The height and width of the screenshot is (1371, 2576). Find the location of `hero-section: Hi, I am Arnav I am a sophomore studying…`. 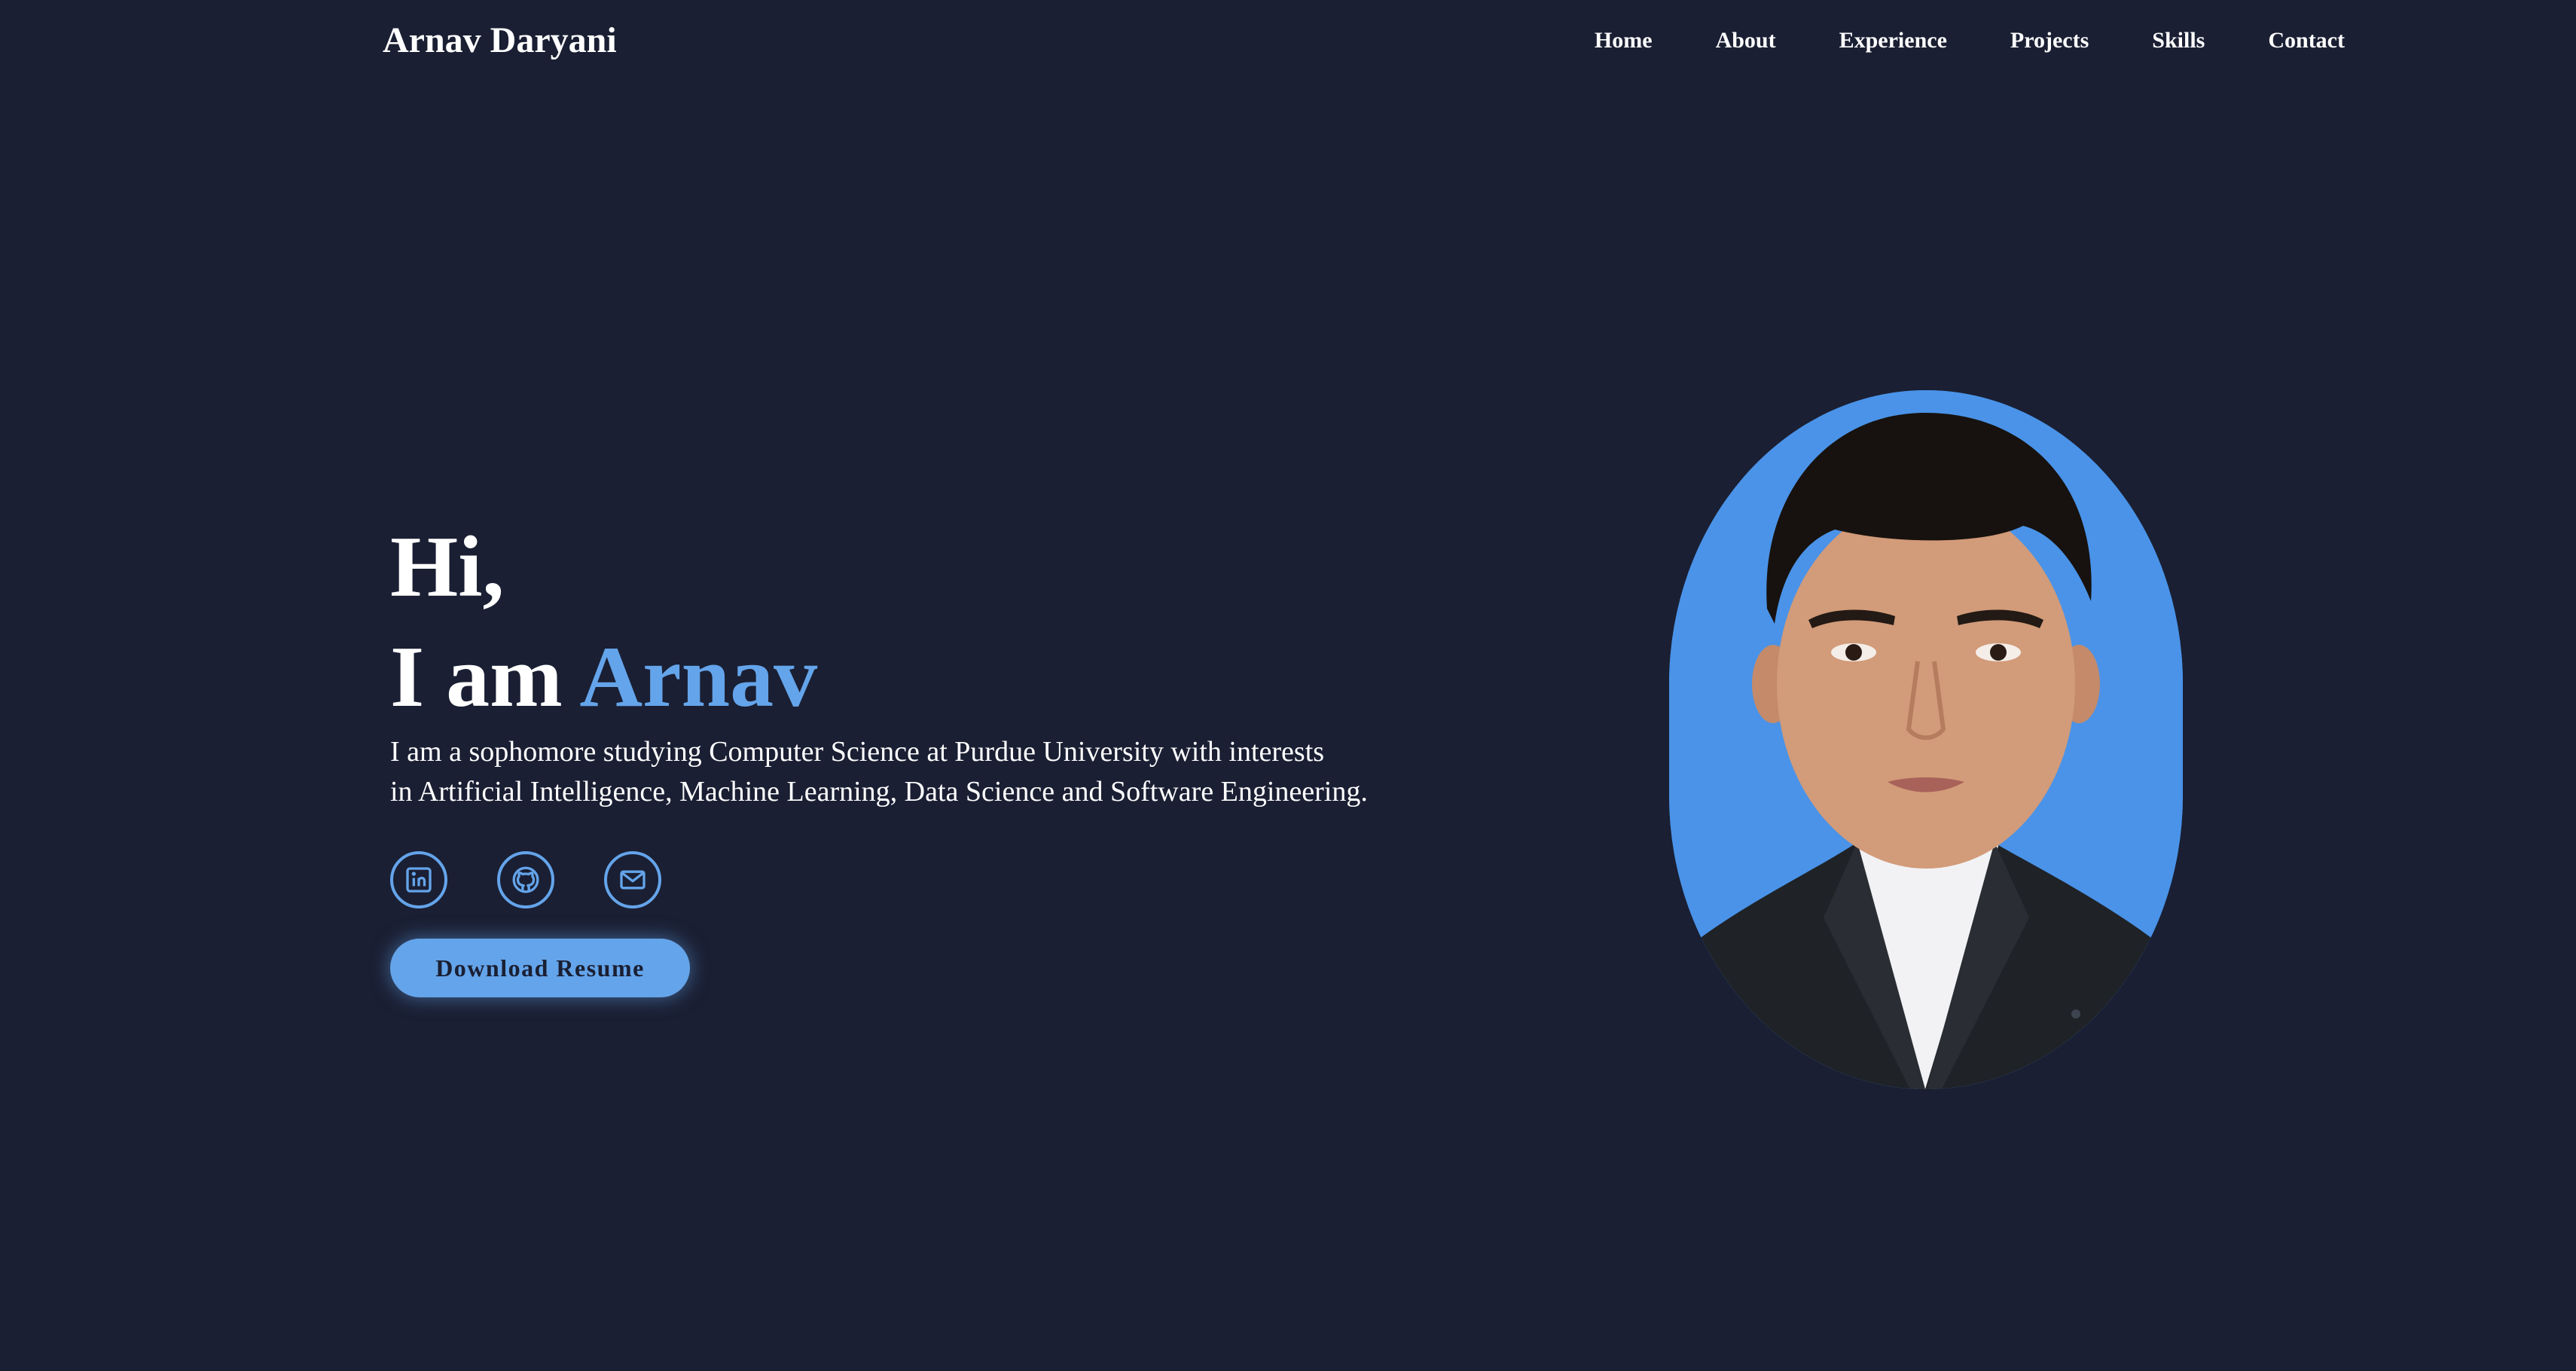

hero-section: Hi, I am Arnav I am a sophomore studying… is located at coordinates (917, 754).